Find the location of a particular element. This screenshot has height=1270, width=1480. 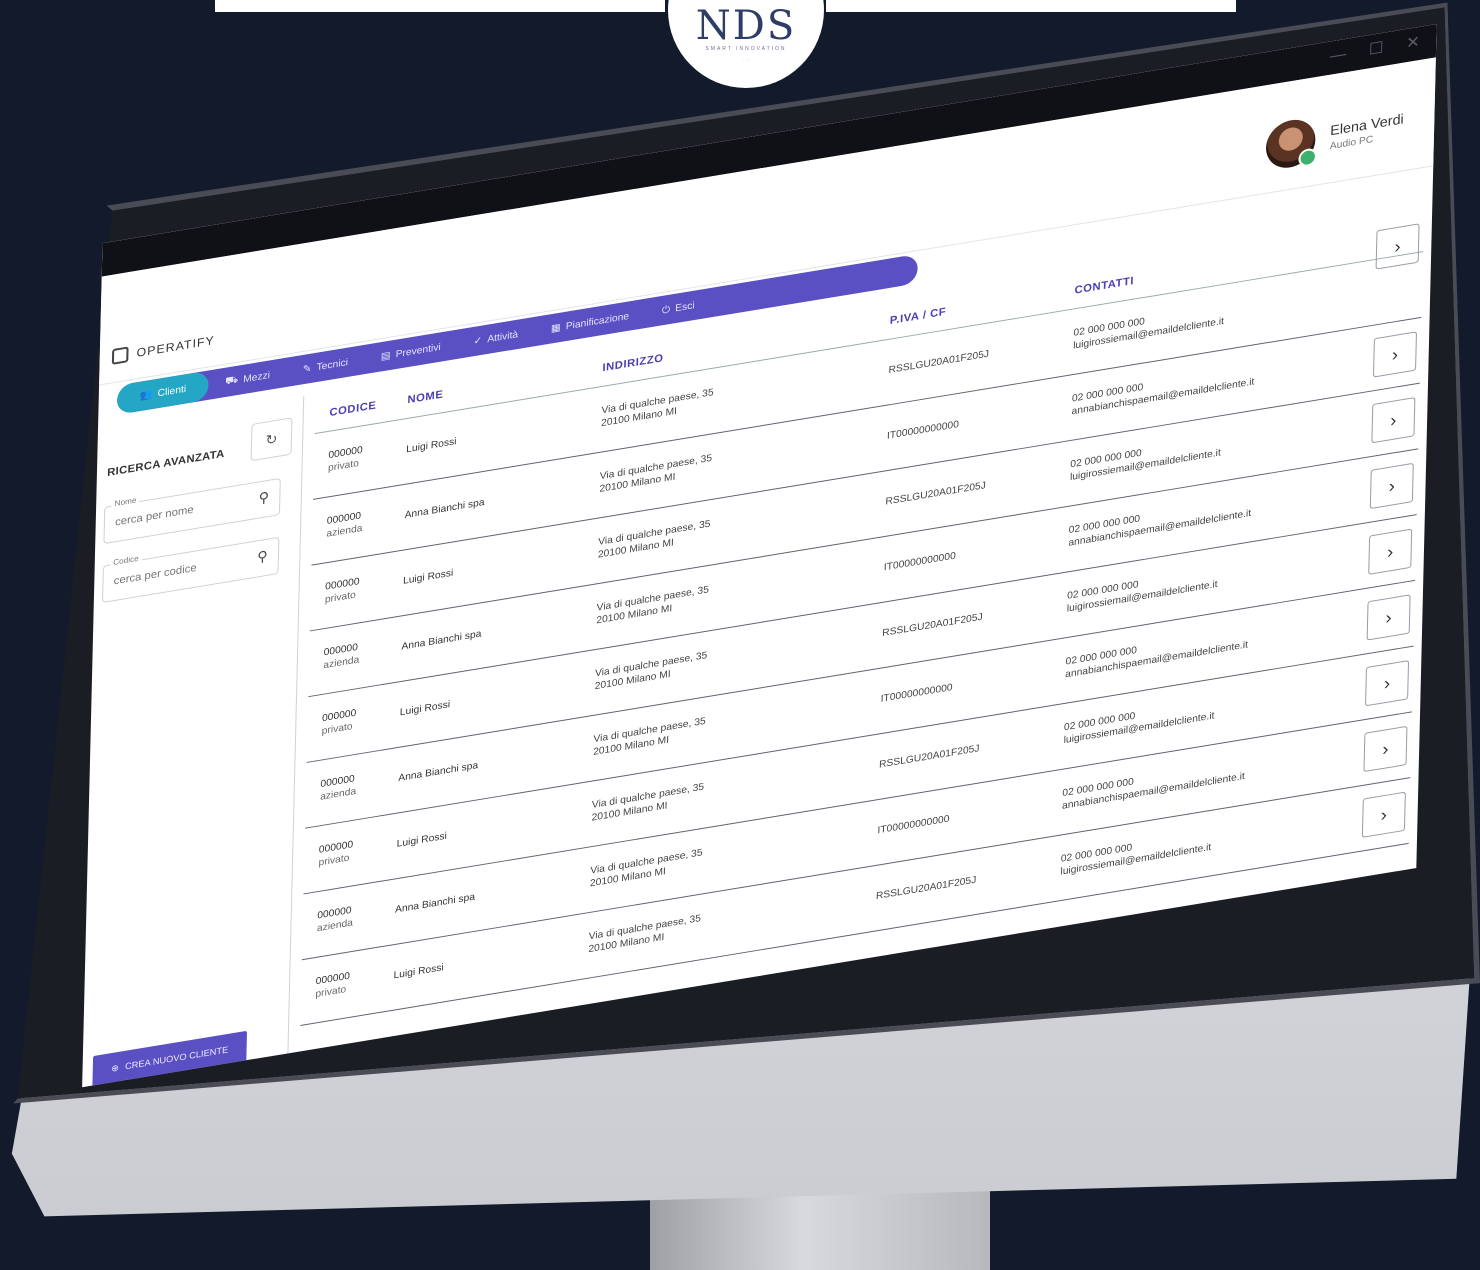

avatar is located at coordinates (1291, 144).